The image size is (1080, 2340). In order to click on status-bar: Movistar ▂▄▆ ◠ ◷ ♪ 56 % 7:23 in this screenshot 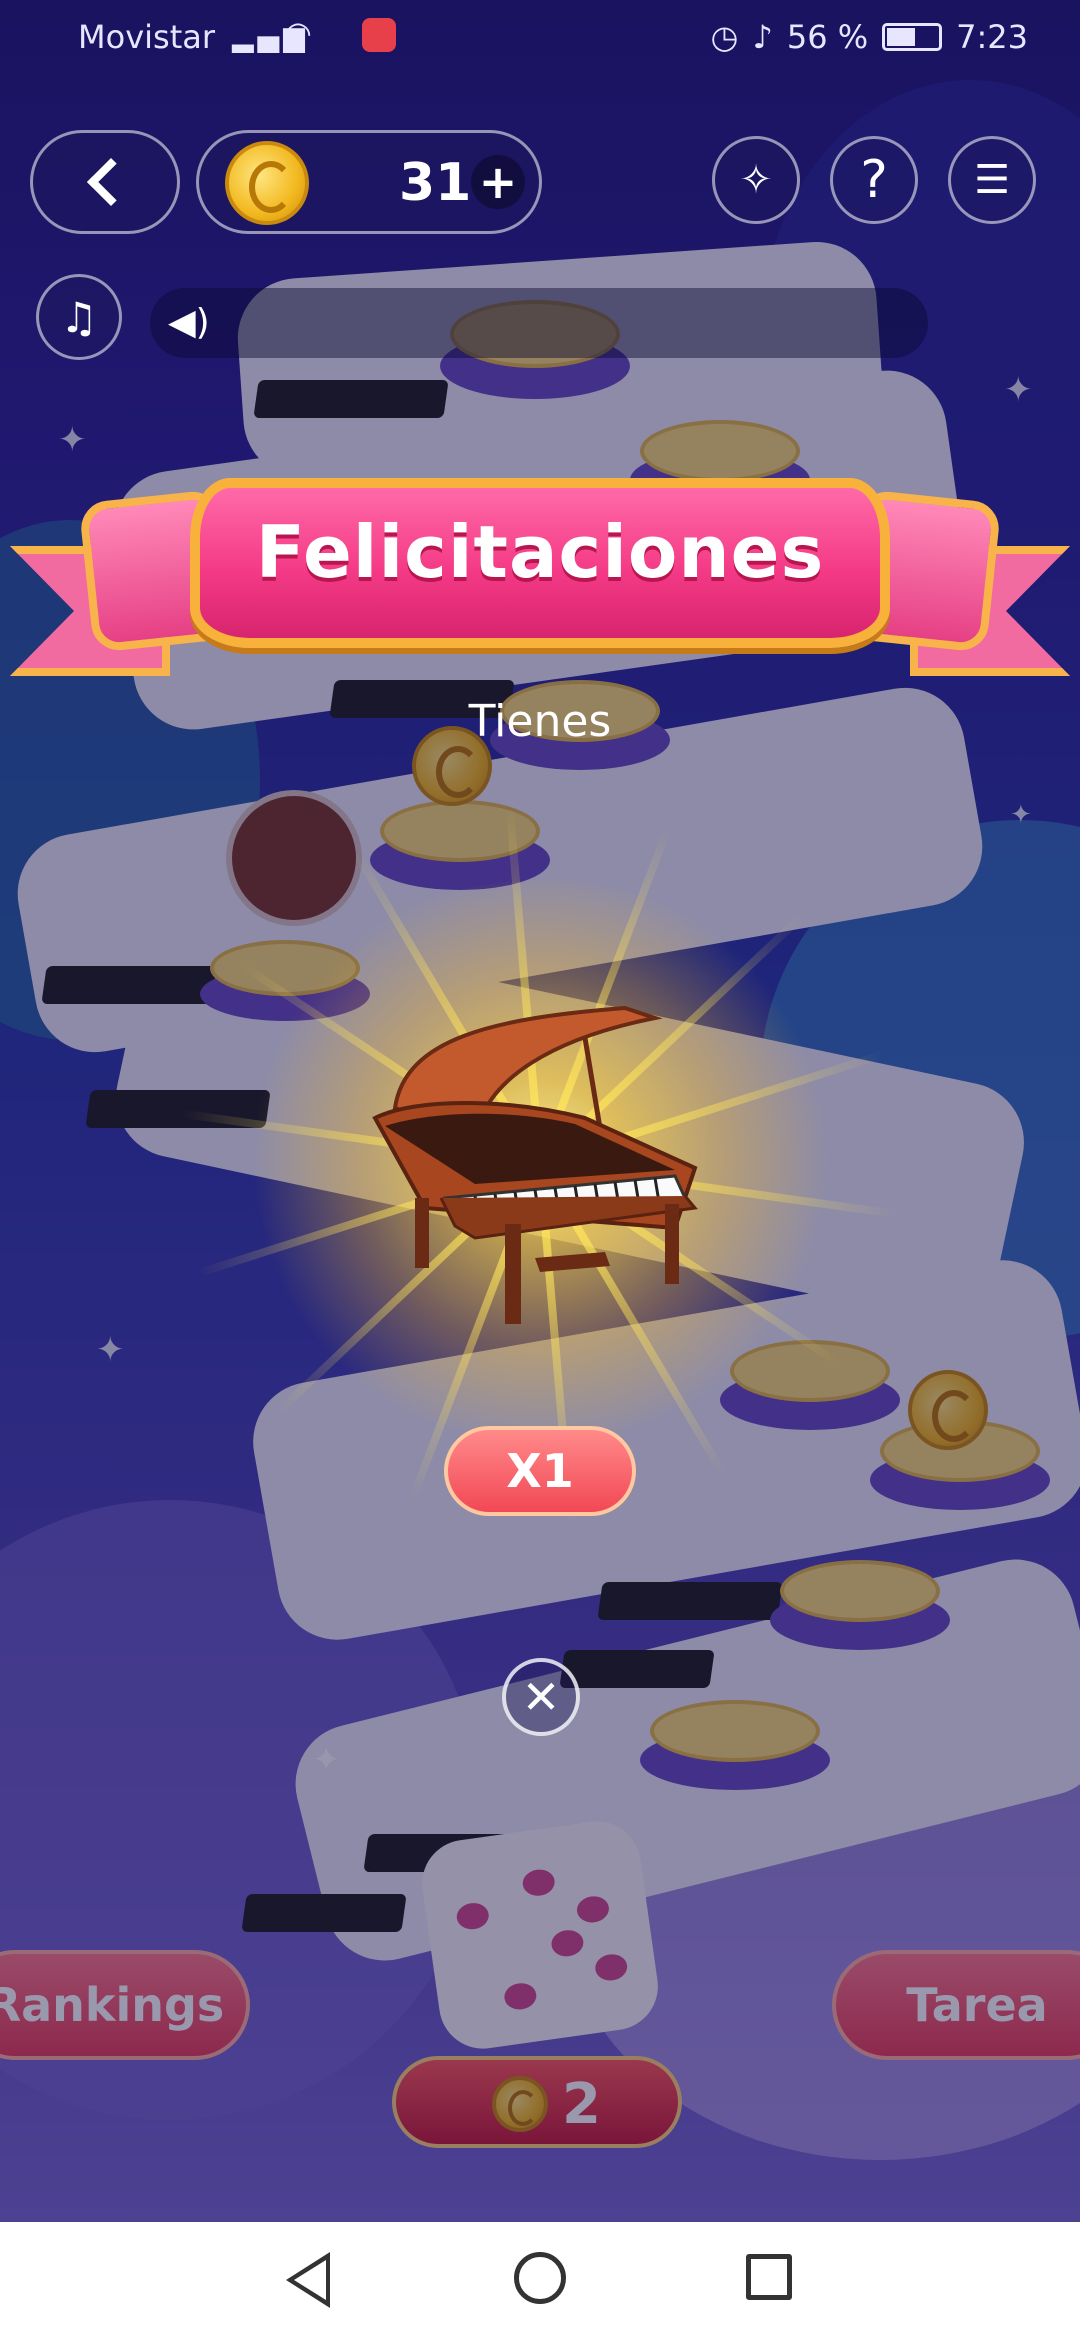, I will do `click(540, 38)`.